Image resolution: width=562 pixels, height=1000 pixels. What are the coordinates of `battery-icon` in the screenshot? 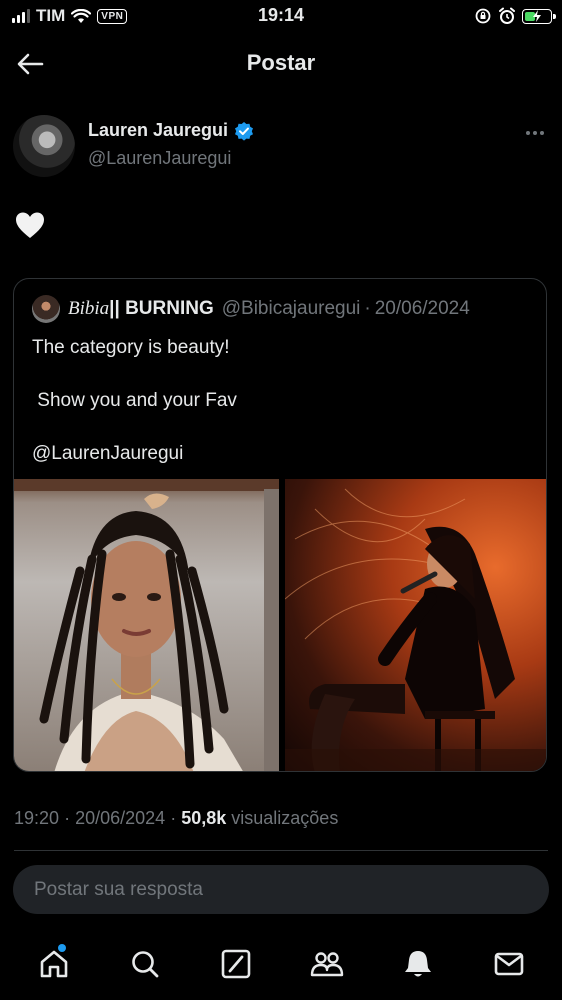 It's located at (539, 16).